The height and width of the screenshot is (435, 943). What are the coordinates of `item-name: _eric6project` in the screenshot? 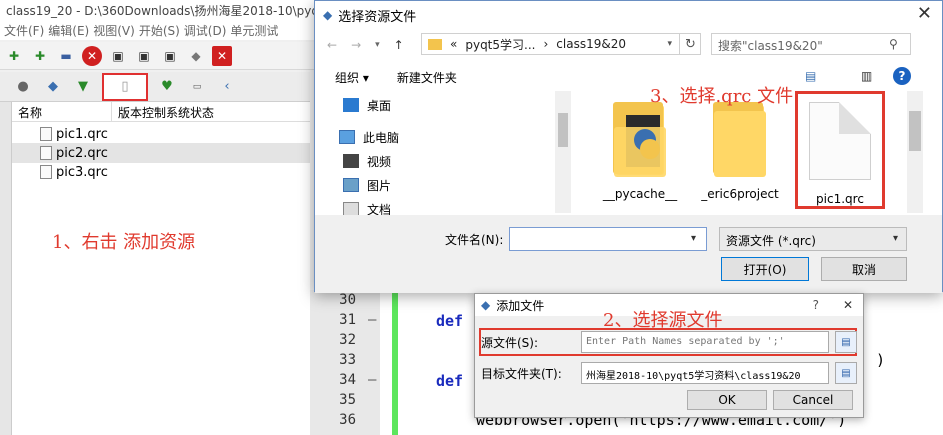 It's located at (740, 194).